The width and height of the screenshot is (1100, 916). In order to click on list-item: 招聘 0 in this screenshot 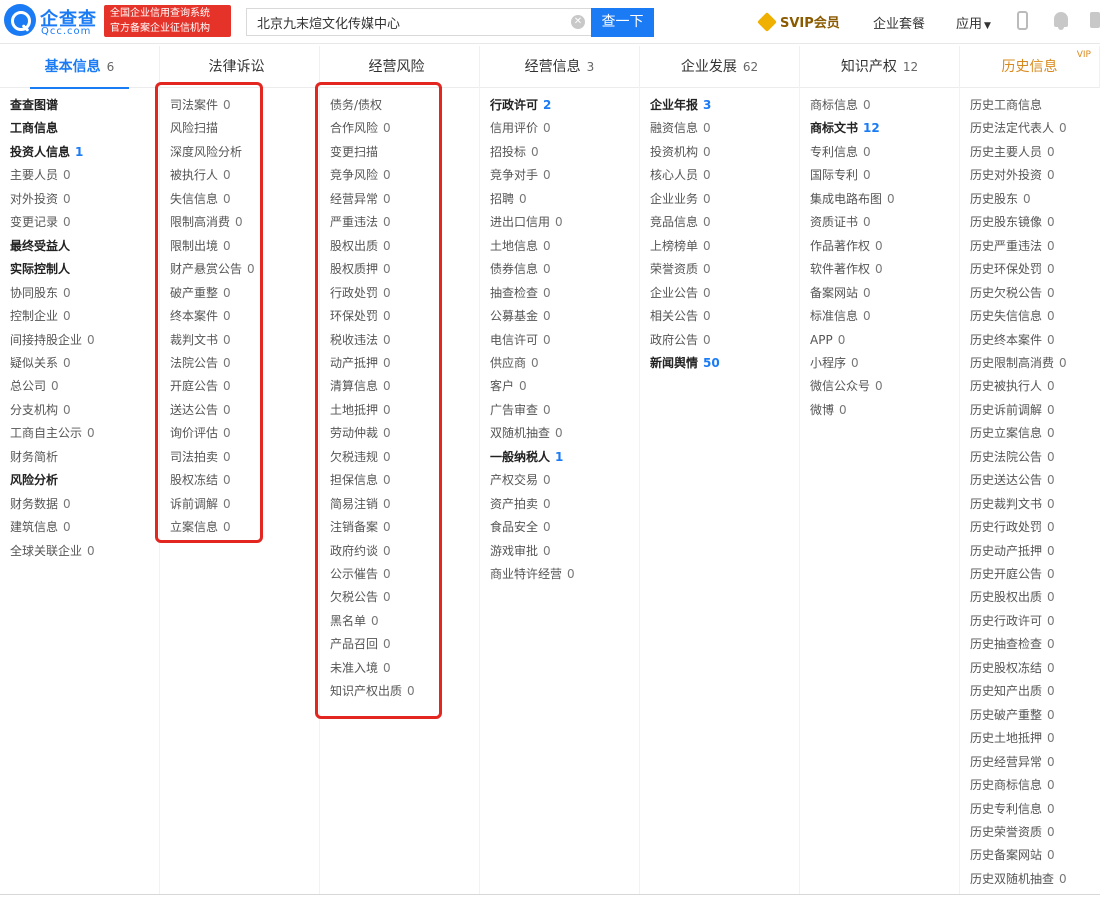, I will do `click(508, 199)`.